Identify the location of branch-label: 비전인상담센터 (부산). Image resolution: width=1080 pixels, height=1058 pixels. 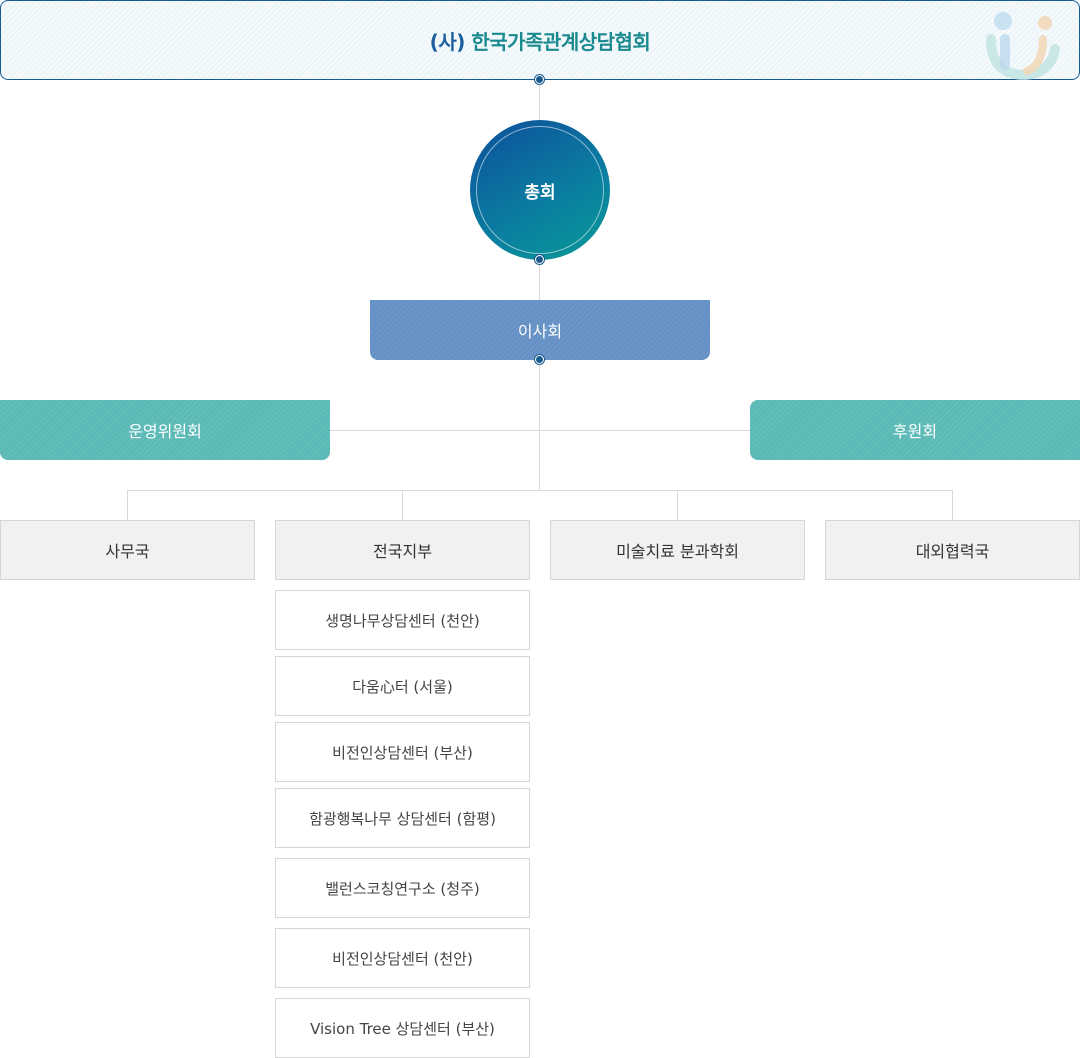
(402, 752).